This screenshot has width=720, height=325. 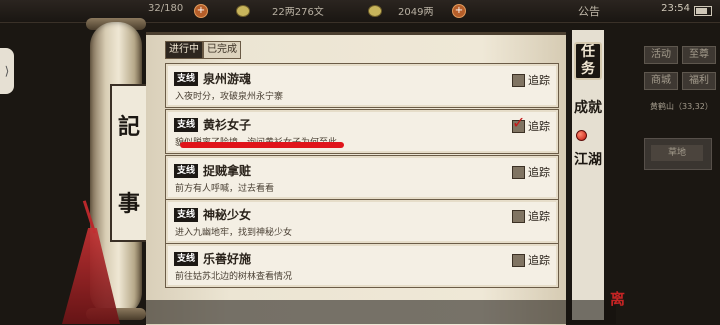 I want to click on journal-char-2: 事, so click(x=128, y=203).